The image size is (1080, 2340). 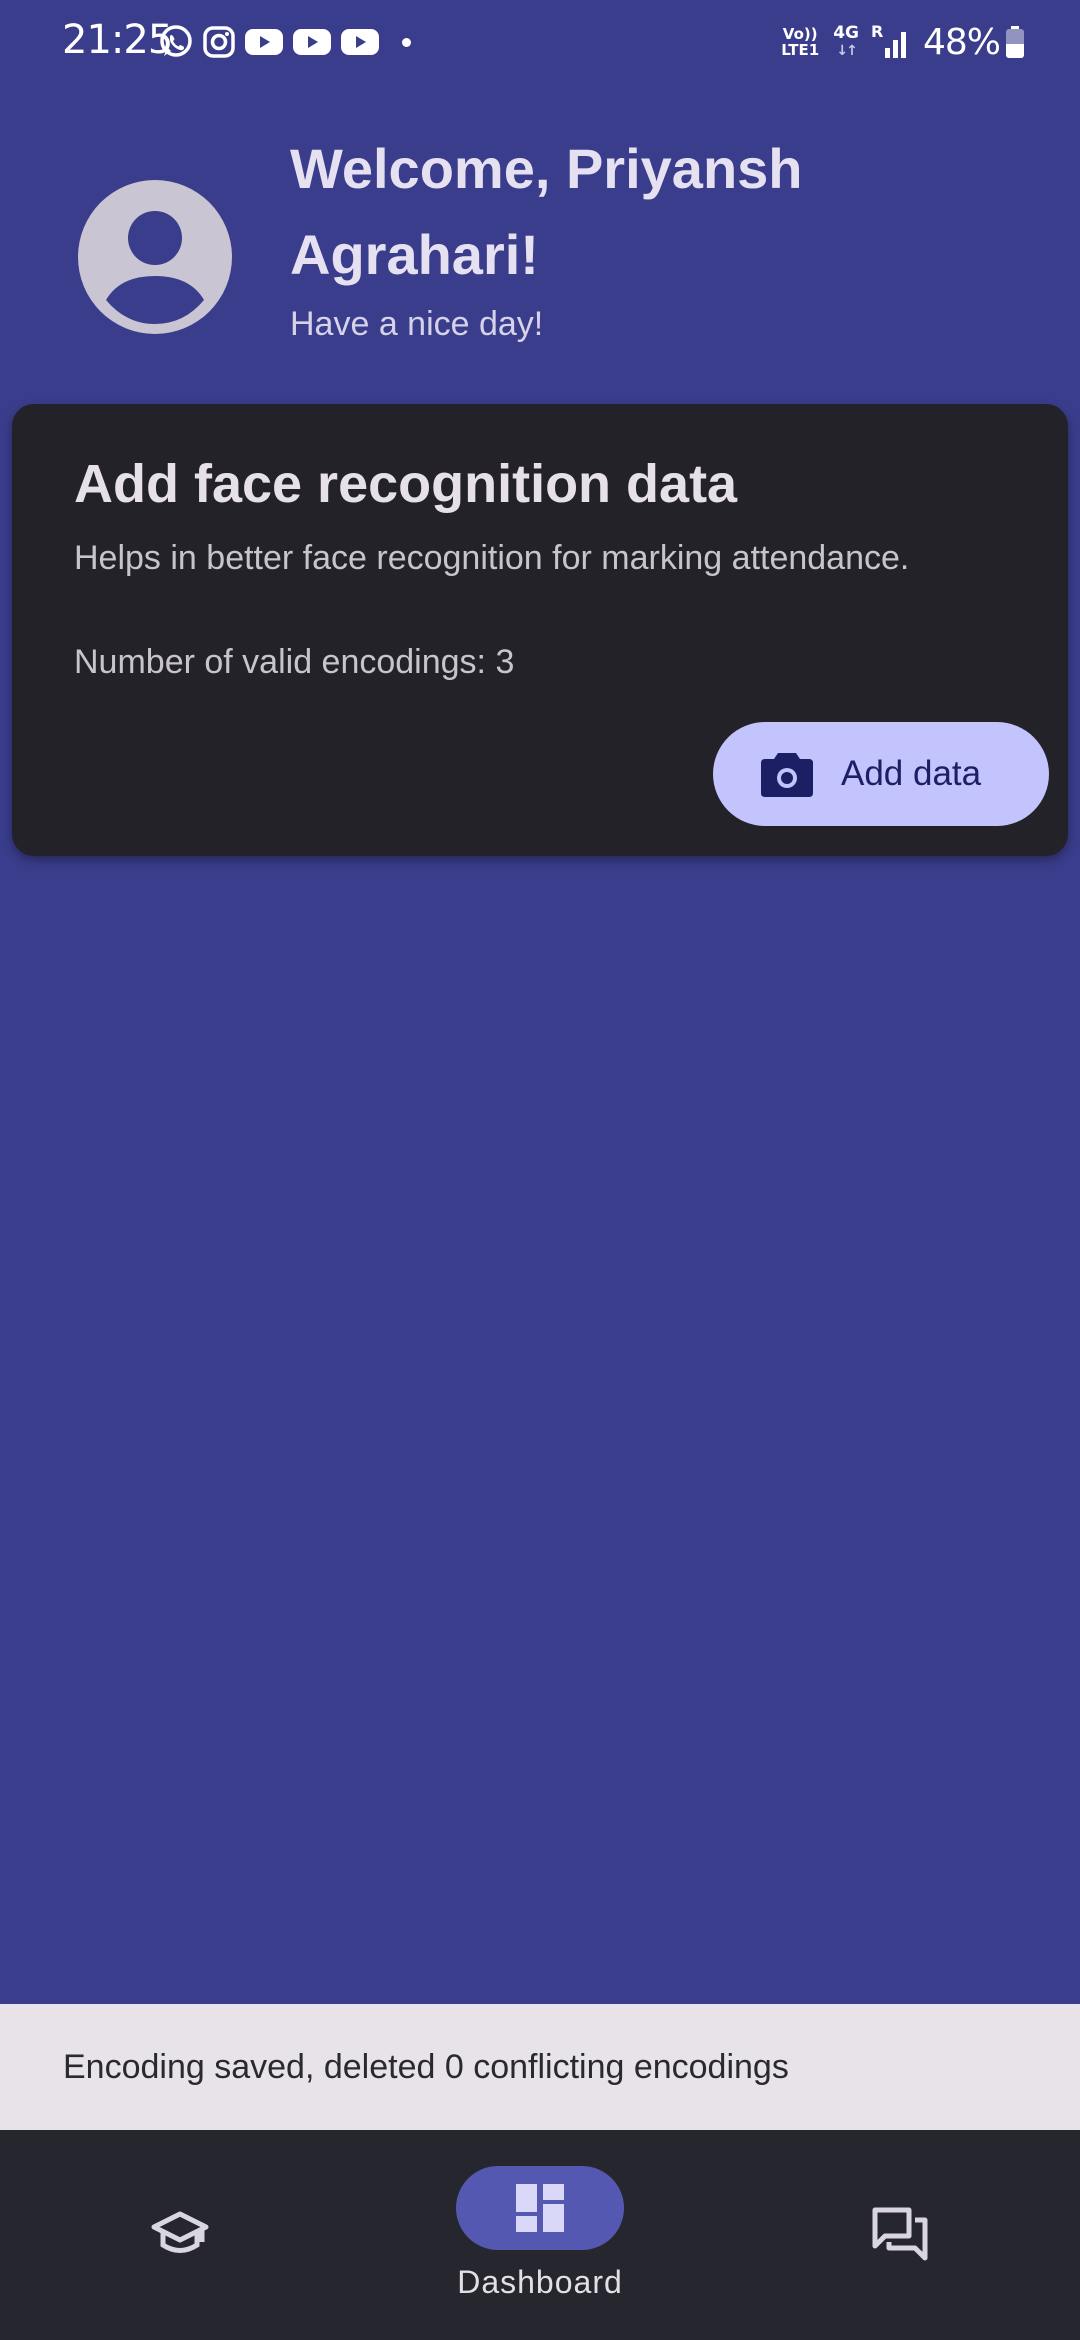 What do you see at coordinates (546, 211) in the screenshot?
I see `welcome-title: Welcome, Priyansh Agrahari!` at bounding box center [546, 211].